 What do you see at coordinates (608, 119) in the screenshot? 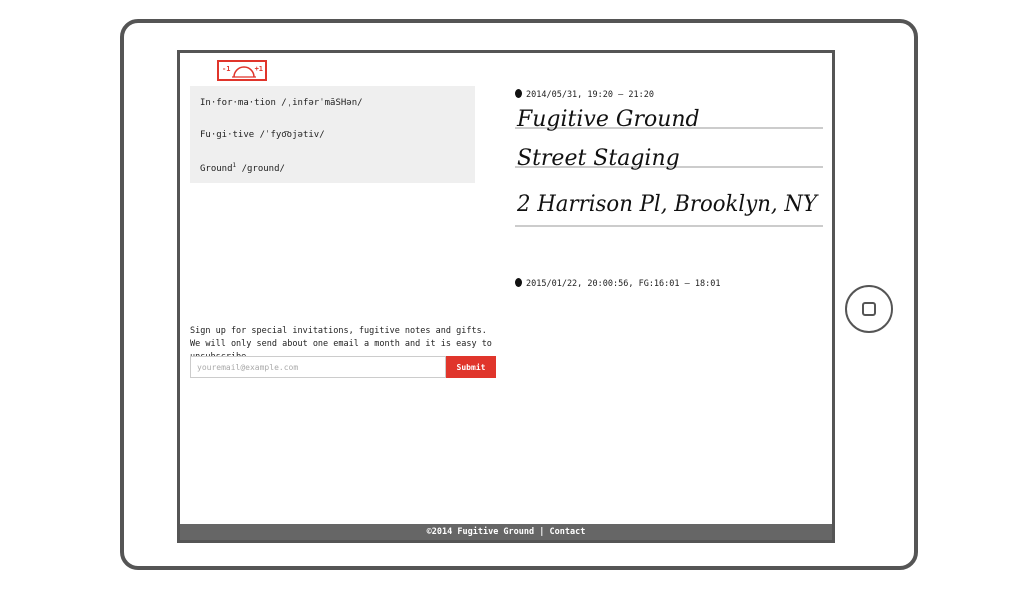
I see `handwriting-line-1: Fugitive Ground` at bounding box center [608, 119].